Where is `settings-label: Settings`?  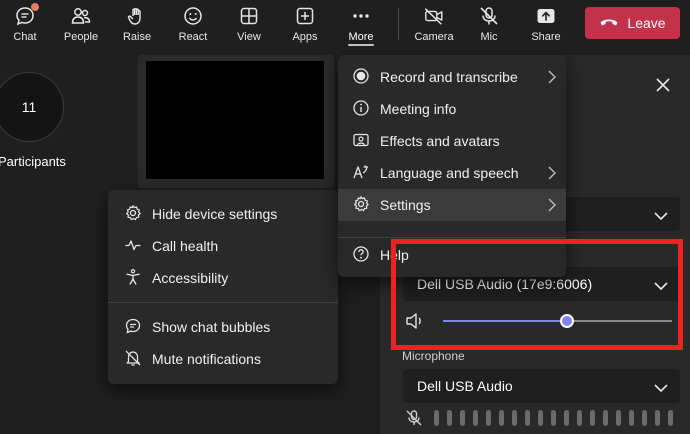 settings-label: Settings is located at coordinates (405, 205).